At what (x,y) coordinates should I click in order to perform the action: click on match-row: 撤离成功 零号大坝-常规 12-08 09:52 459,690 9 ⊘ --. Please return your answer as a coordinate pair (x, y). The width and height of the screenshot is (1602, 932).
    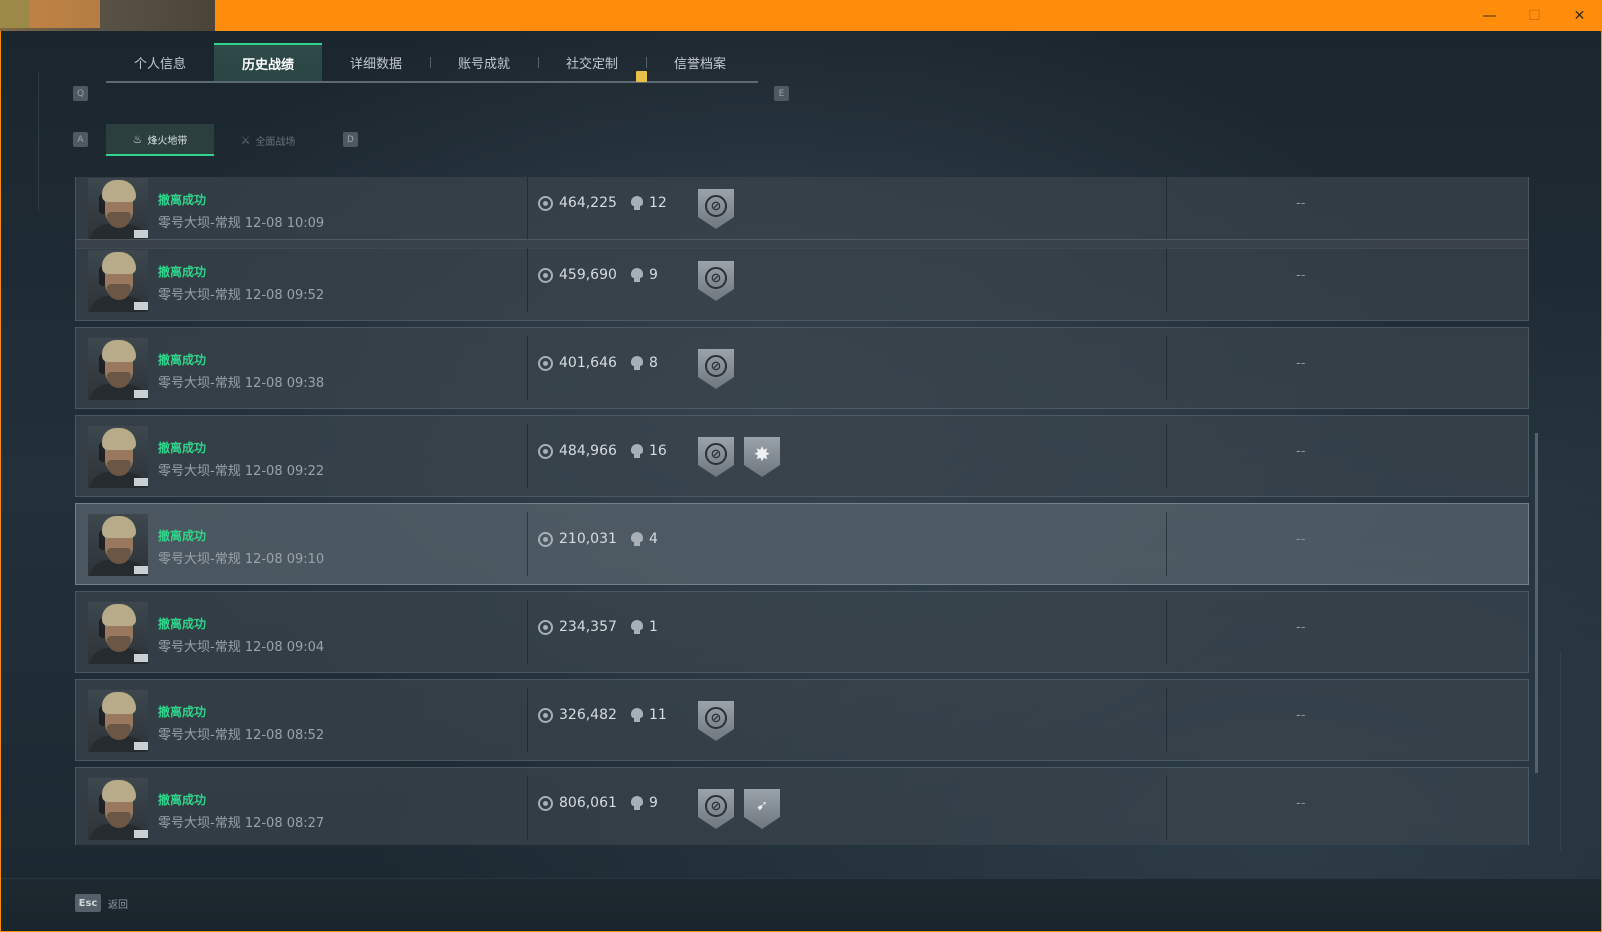
    Looking at the image, I should click on (802, 280).